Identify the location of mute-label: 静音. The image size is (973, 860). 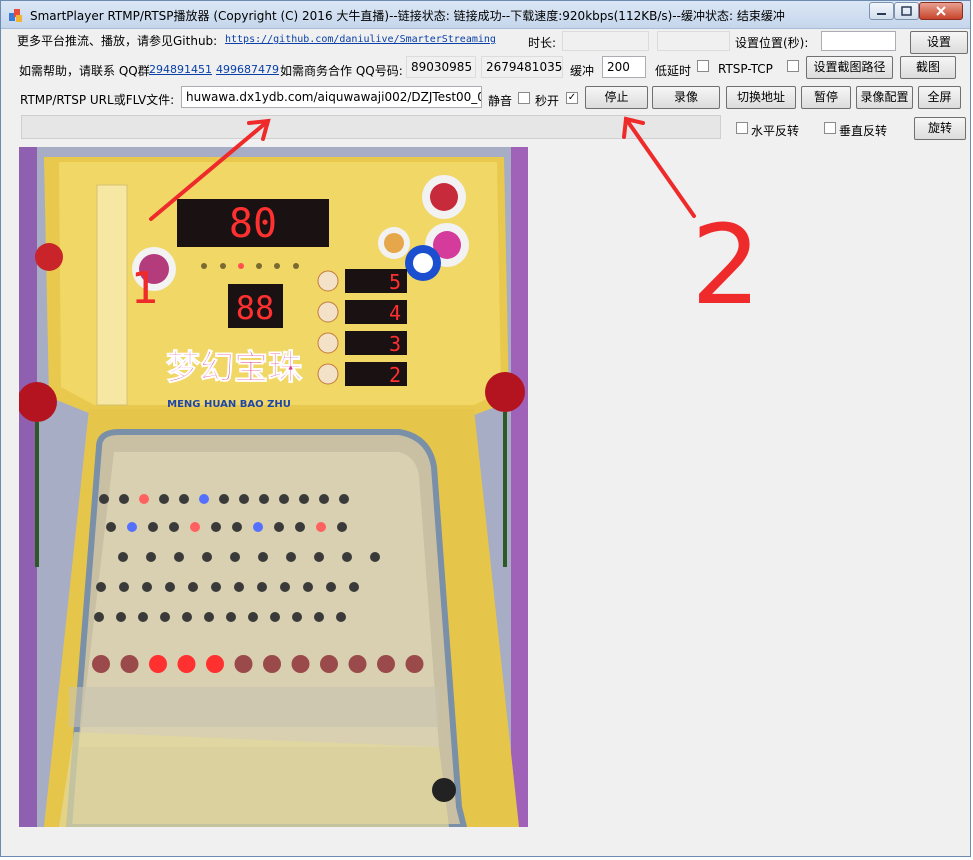
(500, 101).